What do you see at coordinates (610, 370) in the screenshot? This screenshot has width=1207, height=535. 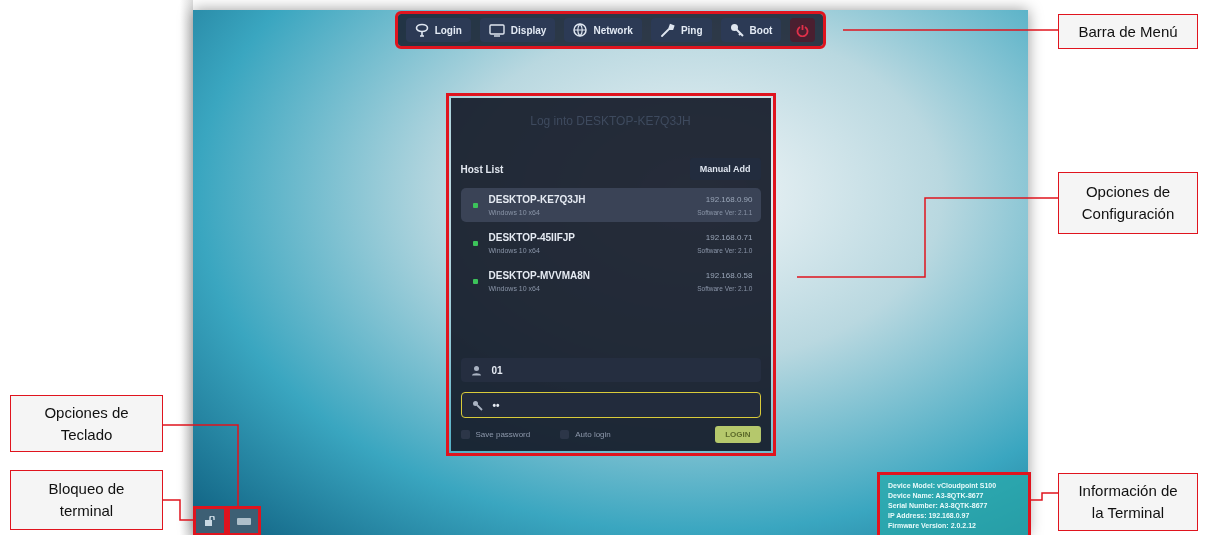 I see `username-field: 01` at bounding box center [610, 370].